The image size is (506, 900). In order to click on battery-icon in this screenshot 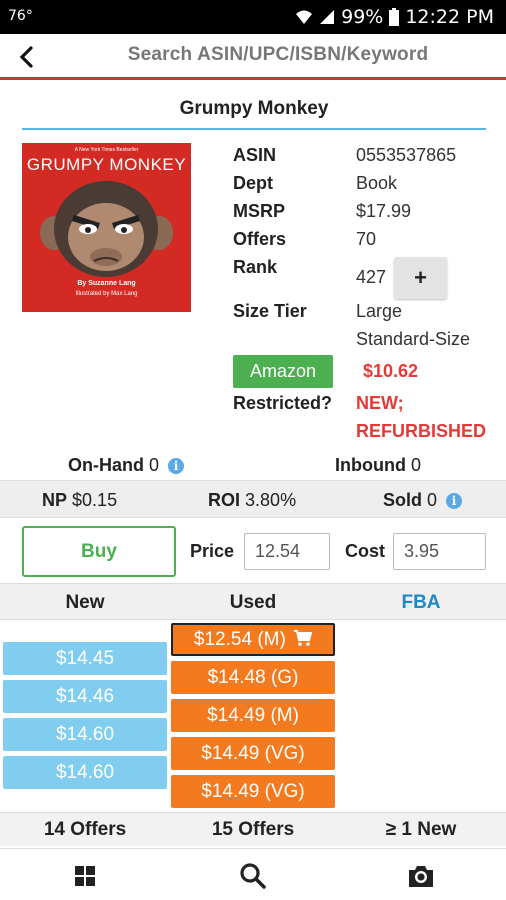, I will do `click(394, 17)`.